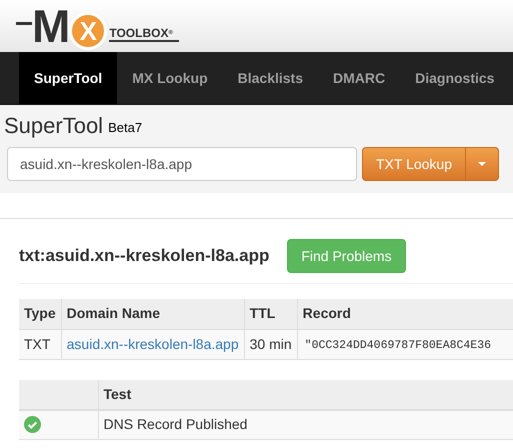 This screenshot has width=513, height=448. I want to click on dropdown-button, so click(483, 164).